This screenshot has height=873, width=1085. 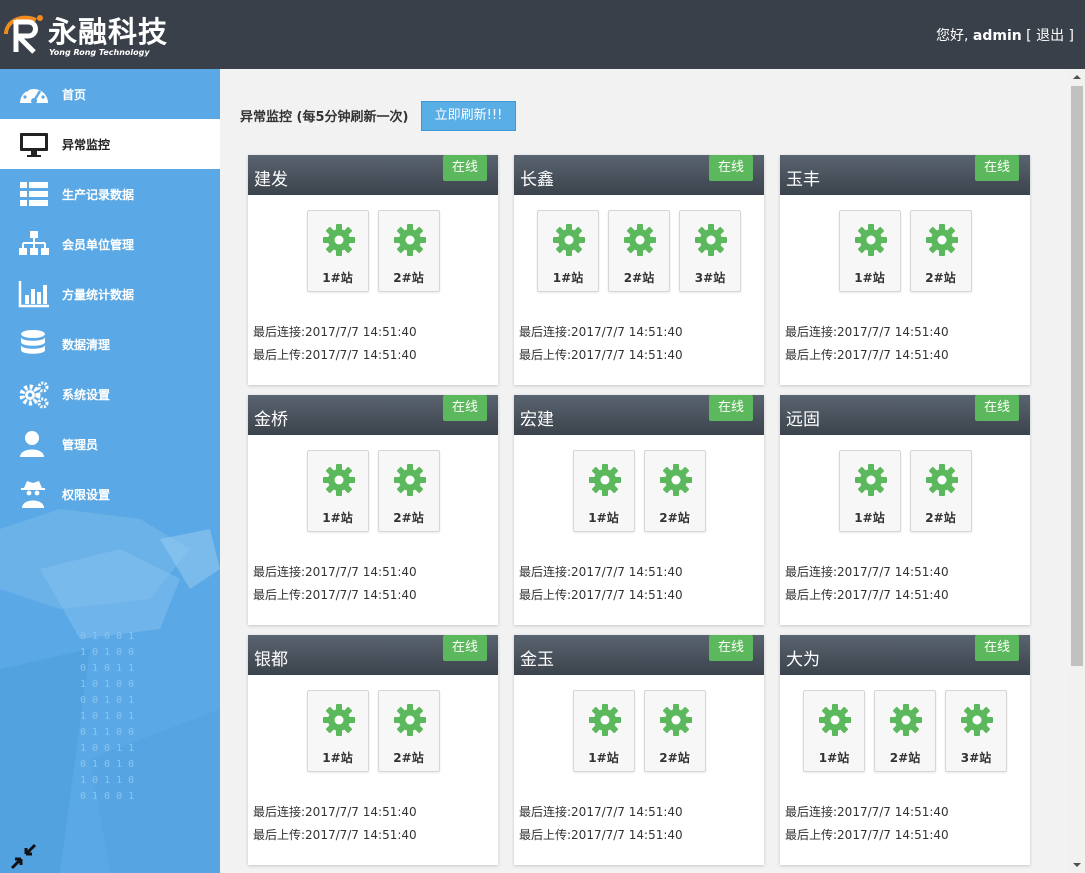 What do you see at coordinates (110, 244) in the screenshot?
I see `sidebar-item-members: 会员单位管理` at bounding box center [110, 244].